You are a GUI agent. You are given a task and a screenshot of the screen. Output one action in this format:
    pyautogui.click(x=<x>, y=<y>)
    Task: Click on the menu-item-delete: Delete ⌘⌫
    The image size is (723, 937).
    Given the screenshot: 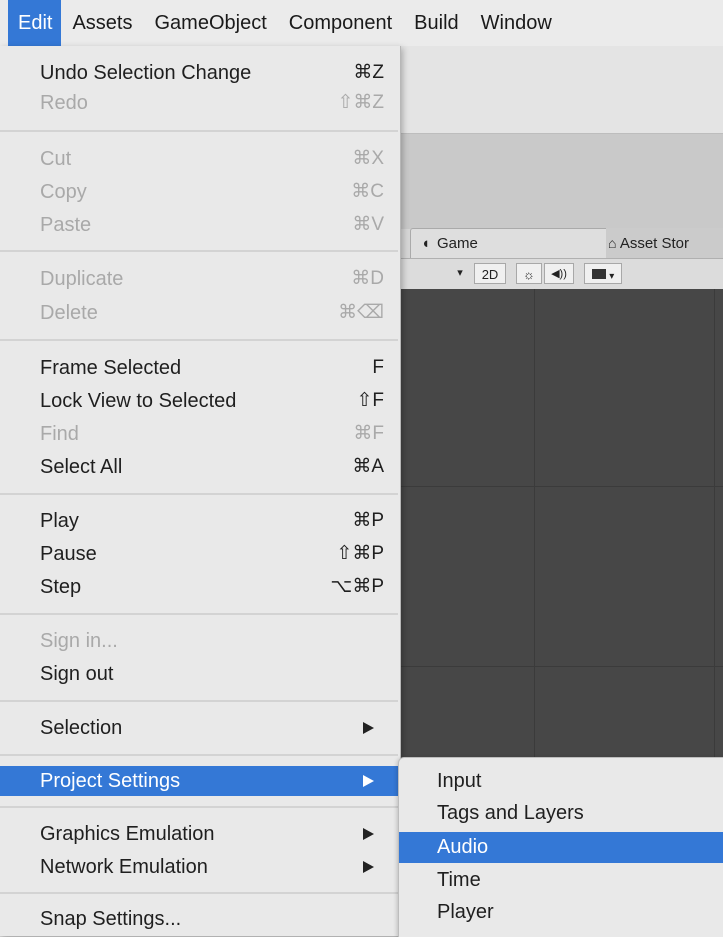 What is the action you would take?
    pyautogui.click(x=199, y=313)
    